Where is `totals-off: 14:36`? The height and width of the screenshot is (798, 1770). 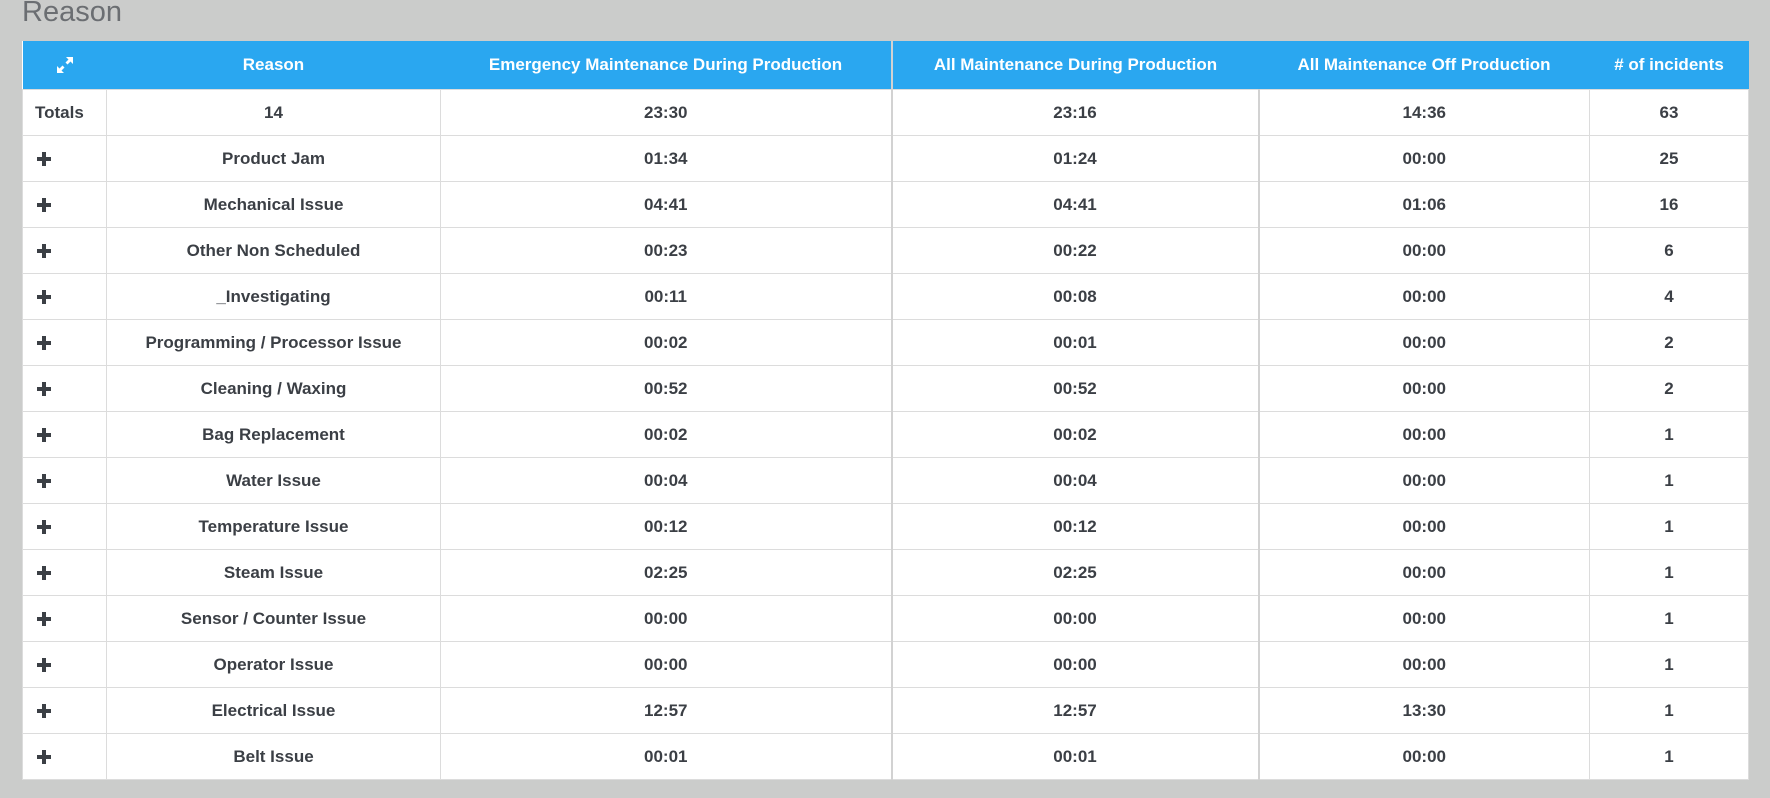
totals-off: 14:36 is located at coordinates (1423, 112).